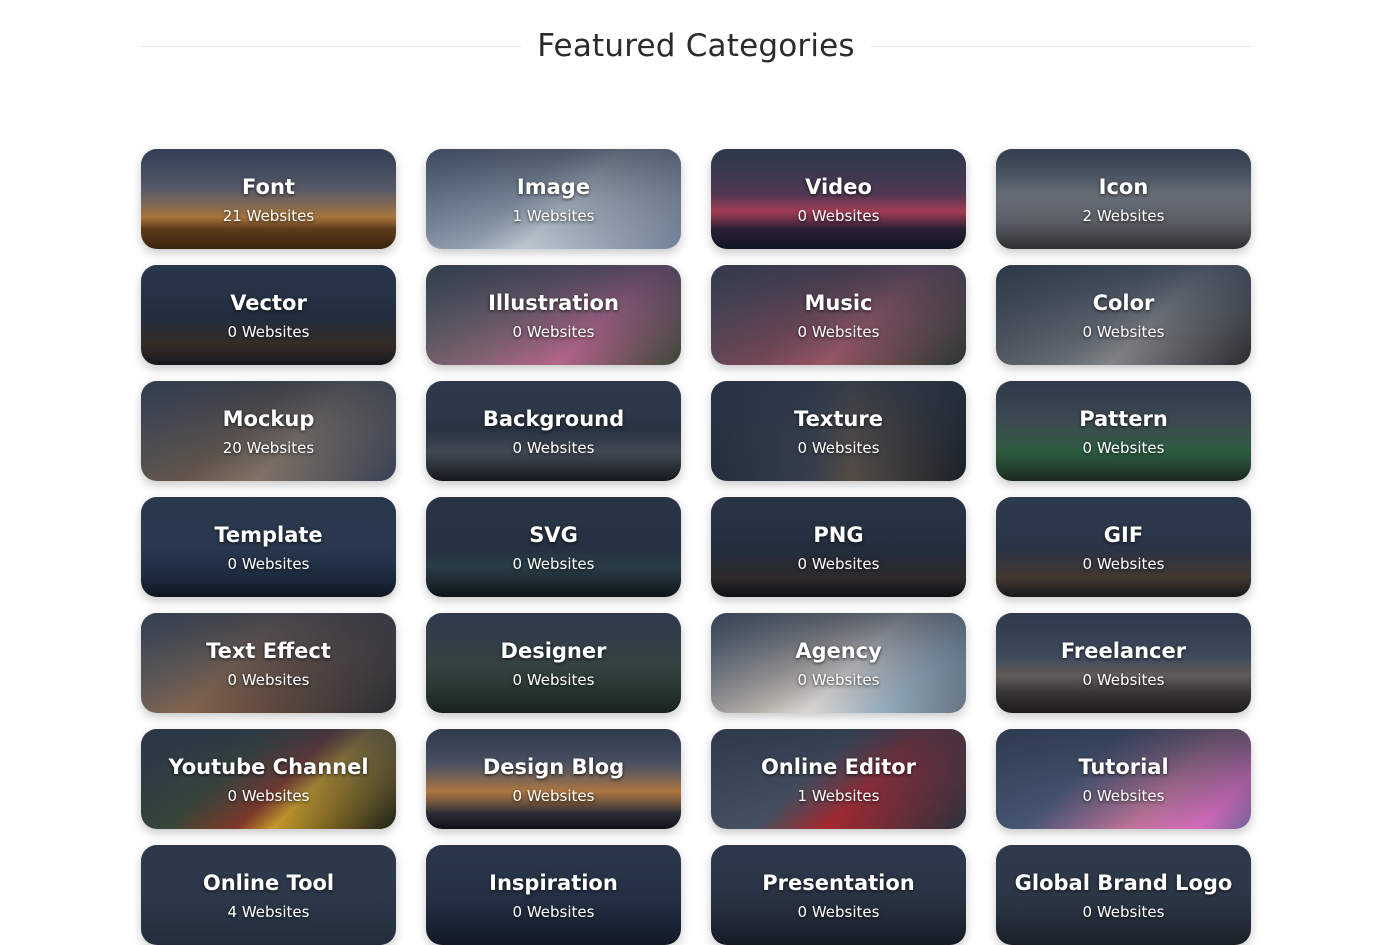 This screenshot has width=1393, height=945. Describe the element at coordinates (838, 883) in the screenshot. I see `category-title: Presentation` at that location.